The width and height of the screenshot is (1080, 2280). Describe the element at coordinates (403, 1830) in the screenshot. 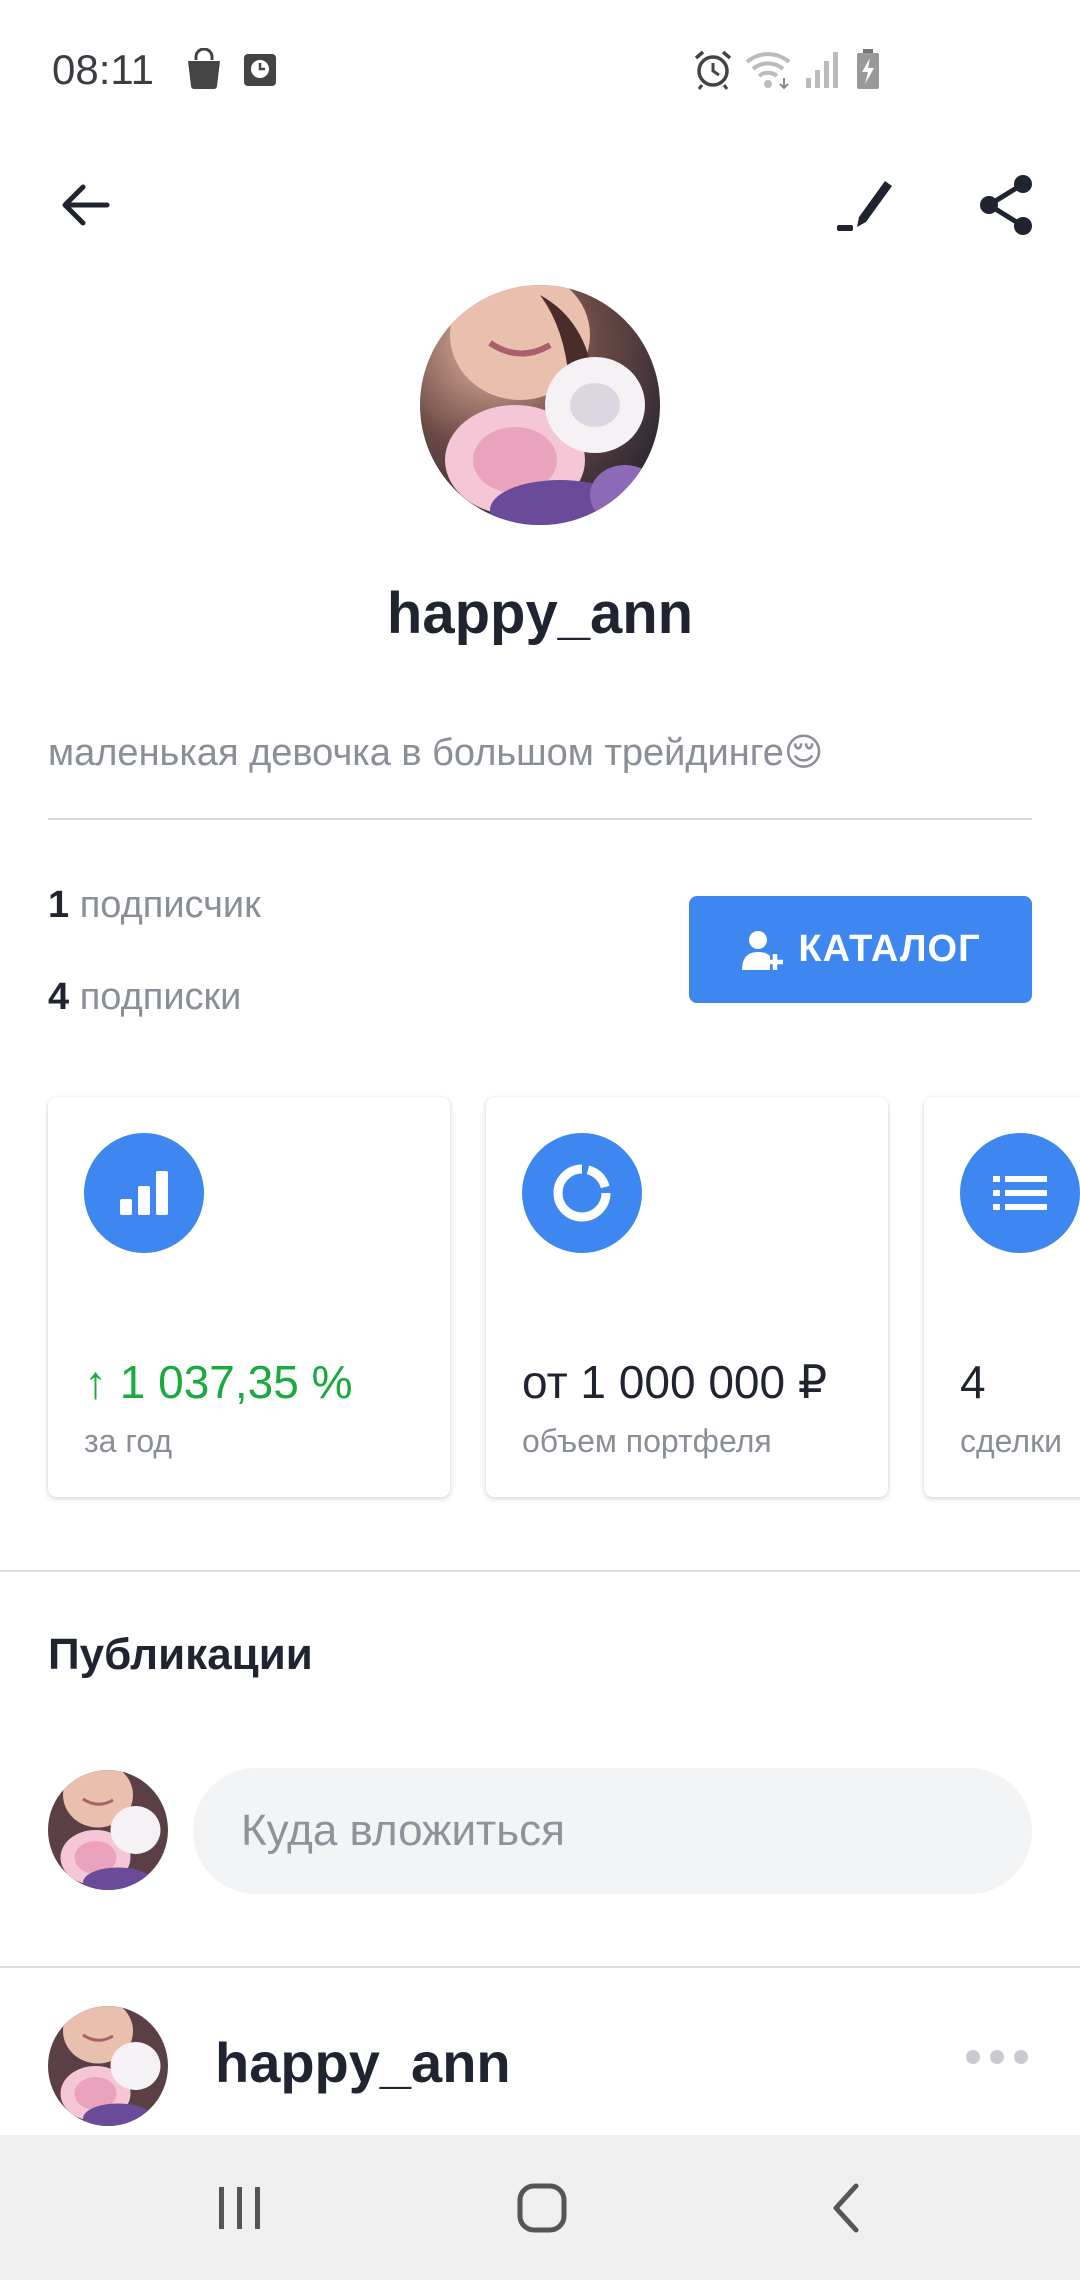

I see `compose-placeholder: Куда вложиться` at that location.